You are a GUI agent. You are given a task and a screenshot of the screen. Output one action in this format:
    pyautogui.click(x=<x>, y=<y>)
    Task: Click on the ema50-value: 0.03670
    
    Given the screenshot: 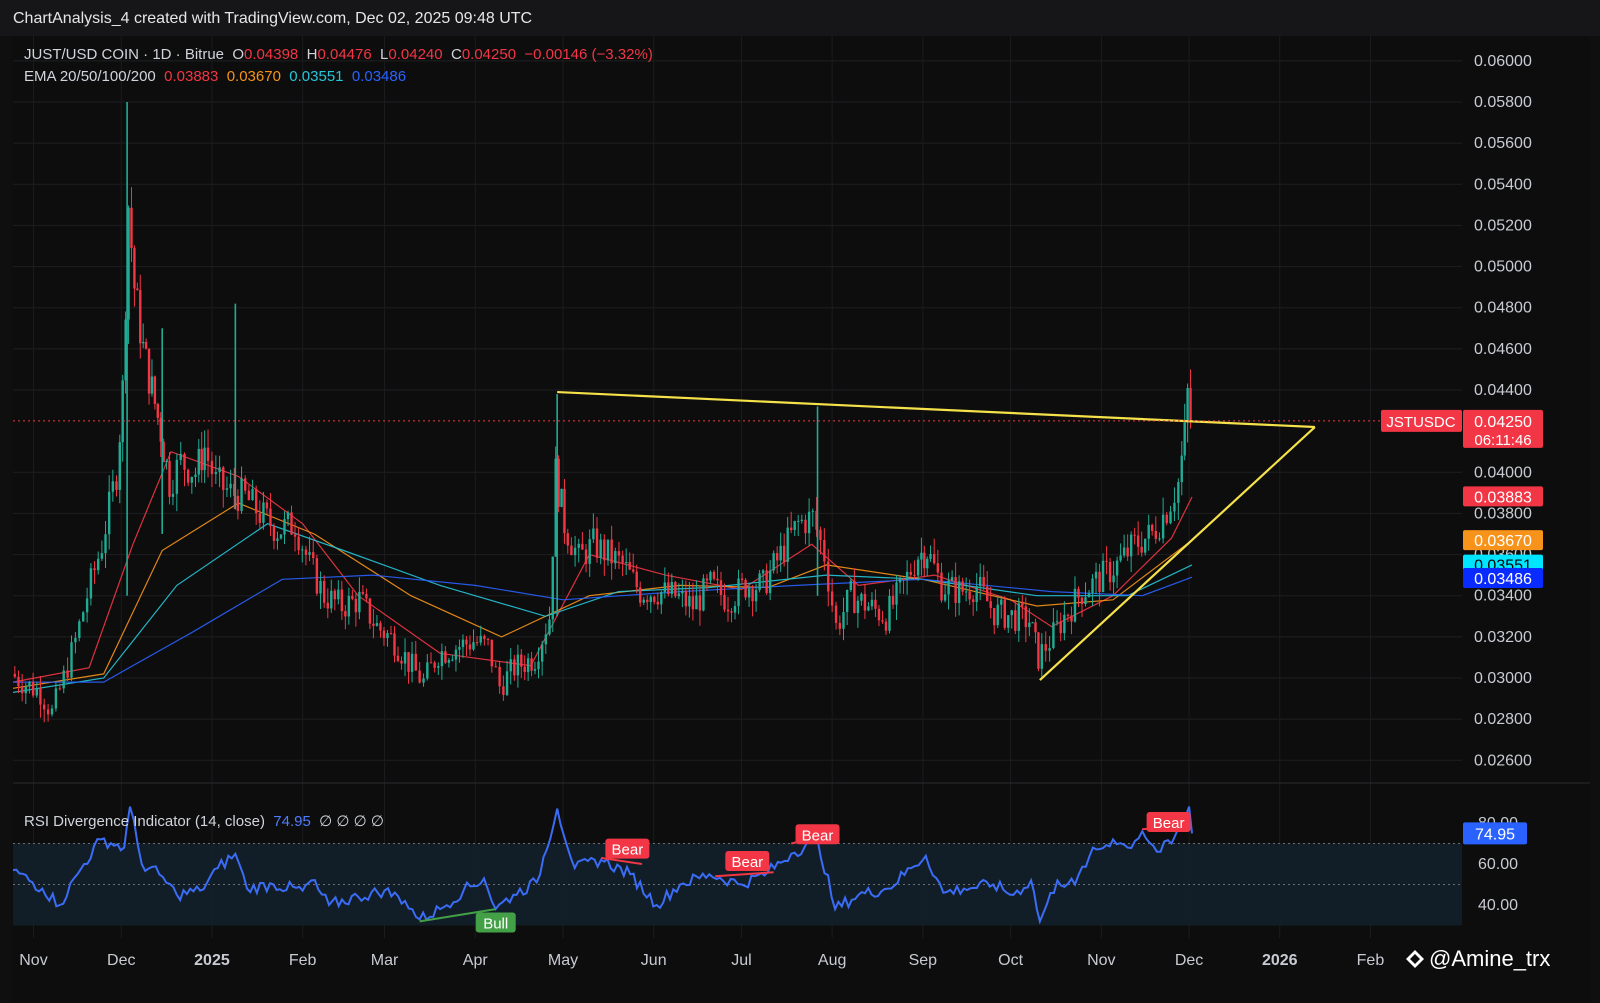 What is the action you would take?
    pyautogui.click(x=253, y=76)
    